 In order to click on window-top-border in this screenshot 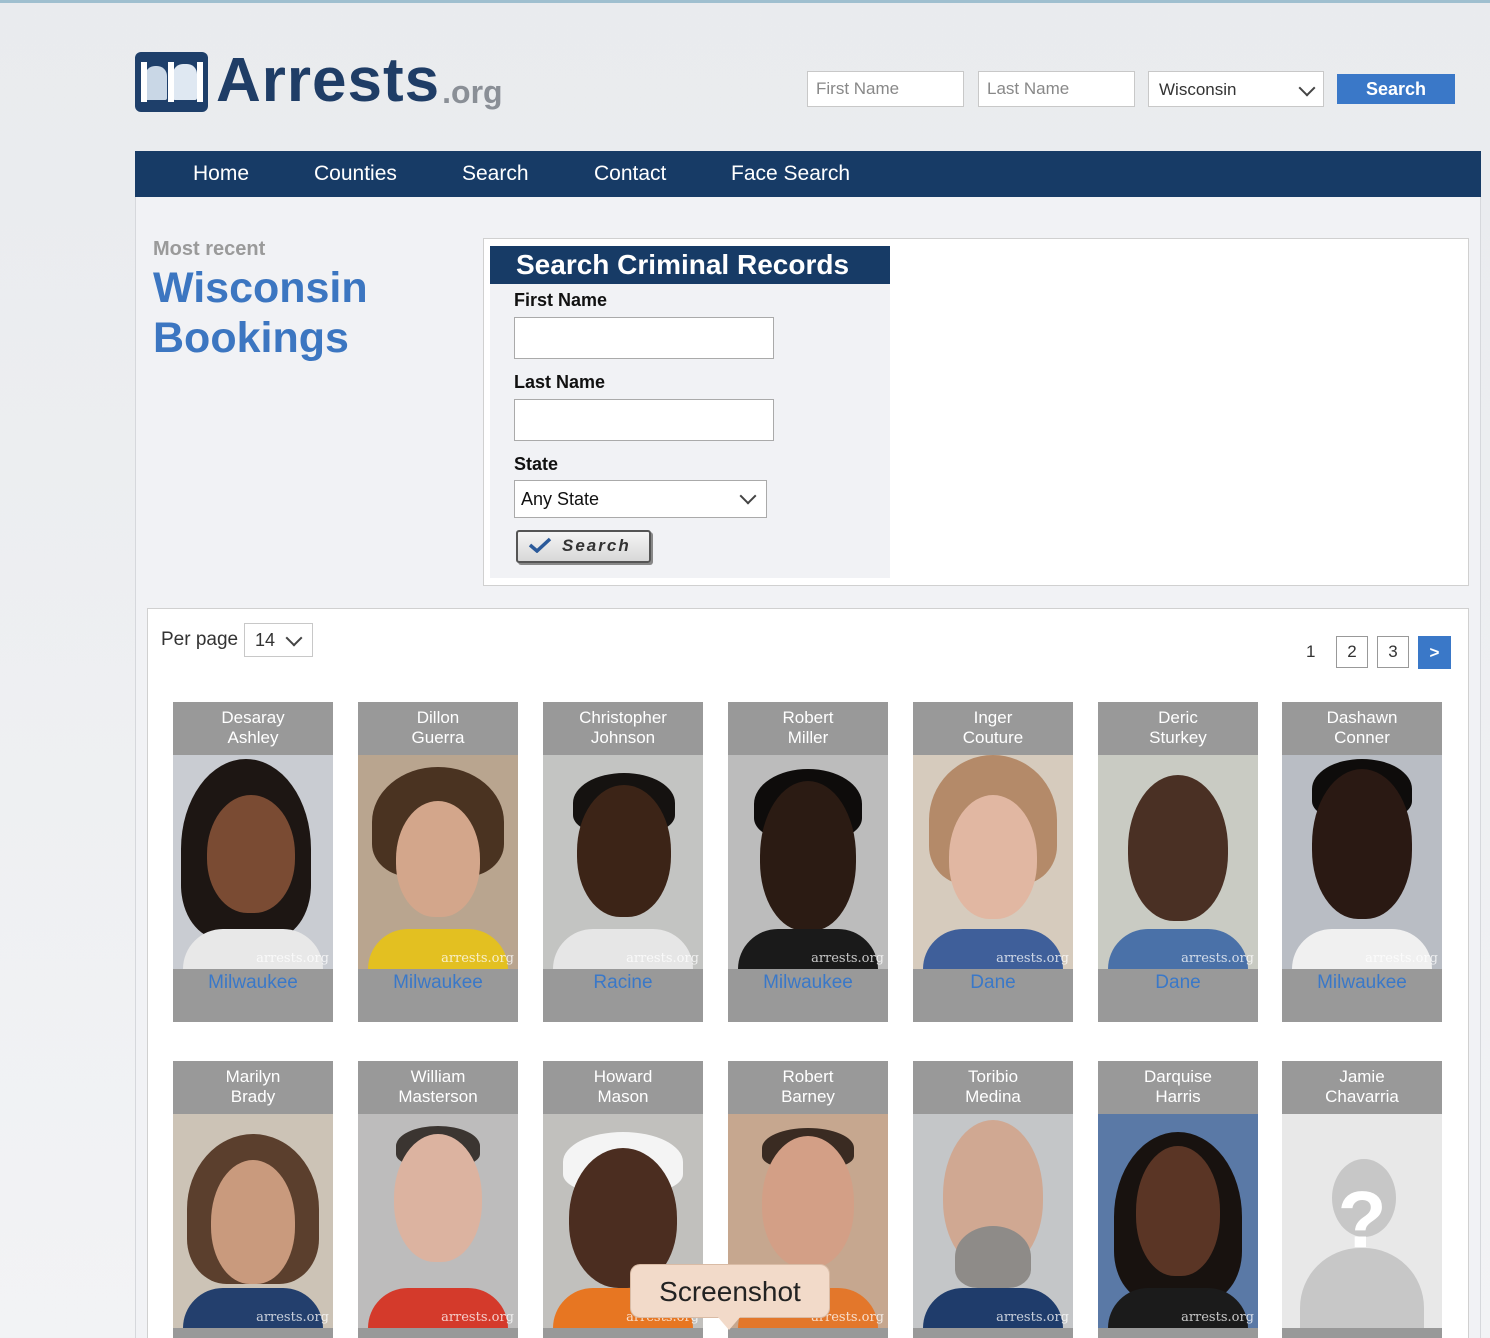, I will do `click(745, 1)`.